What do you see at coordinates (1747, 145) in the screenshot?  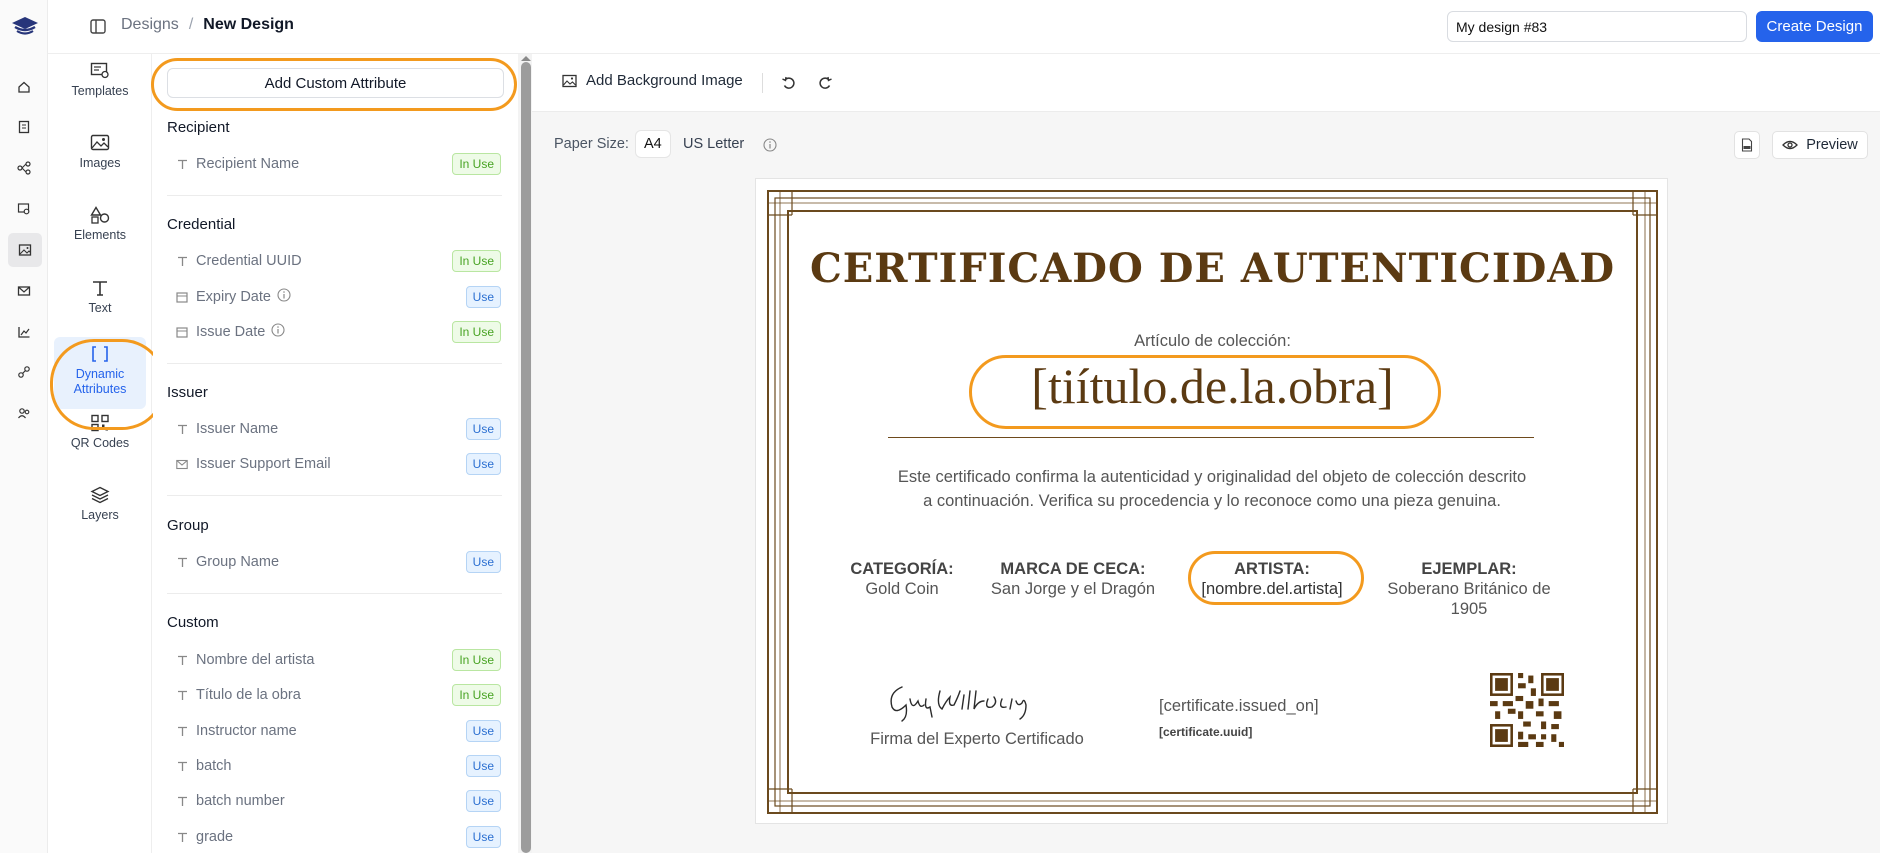 I see `download-pdf-button` at bounding box center [1747, 145].